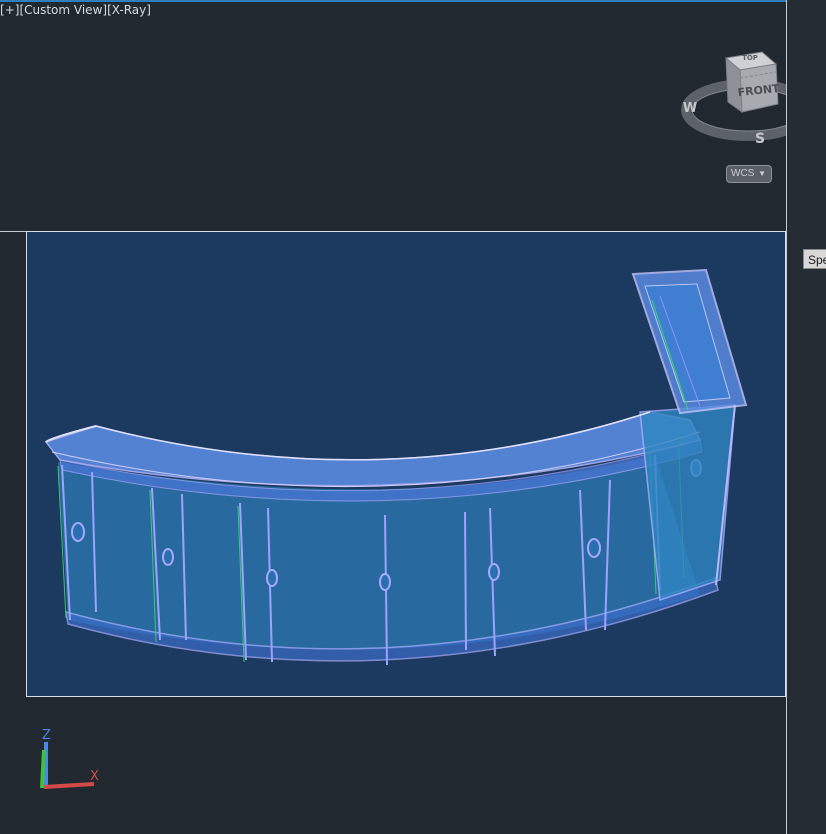 The width and height of the screenshot is (826, 834). What do you see at coordinates (94, 776) in the screenshot?
I see `ucs-x-label: X` at bounding box center [94, 776].